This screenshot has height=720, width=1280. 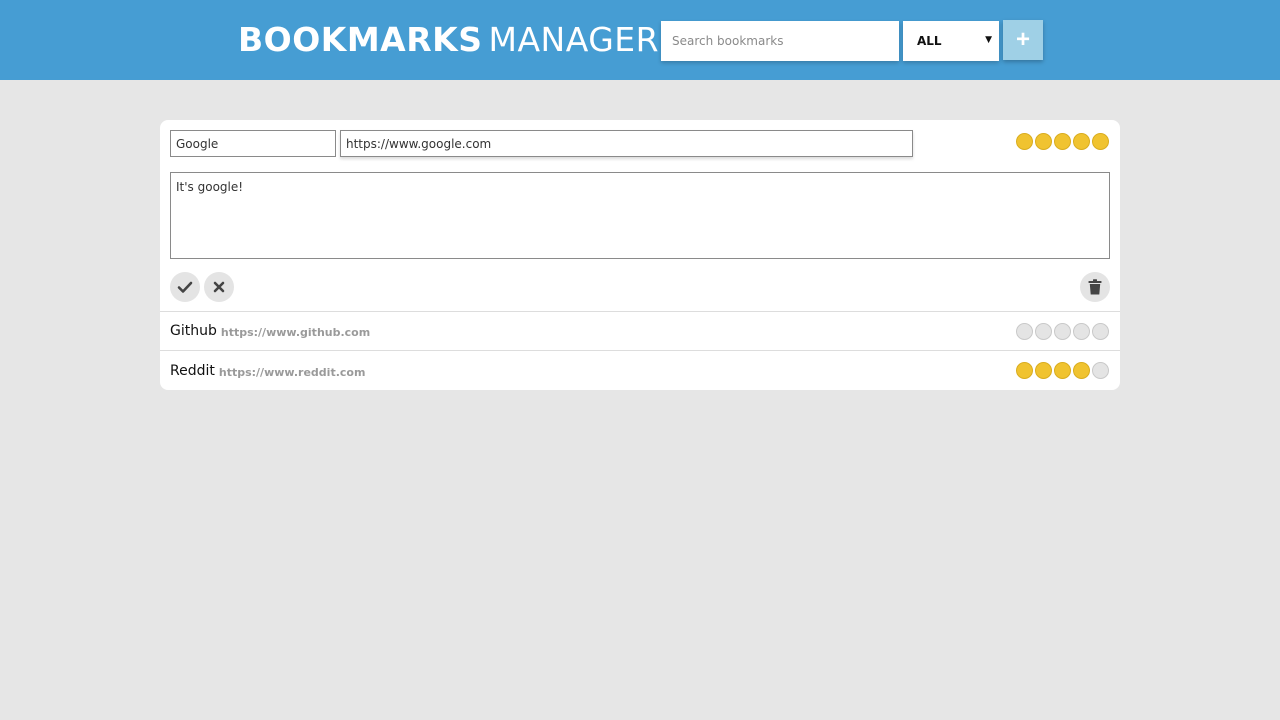 I want to click on bookmark-row: Github https://www.github.com, so click(x=640, y=331).